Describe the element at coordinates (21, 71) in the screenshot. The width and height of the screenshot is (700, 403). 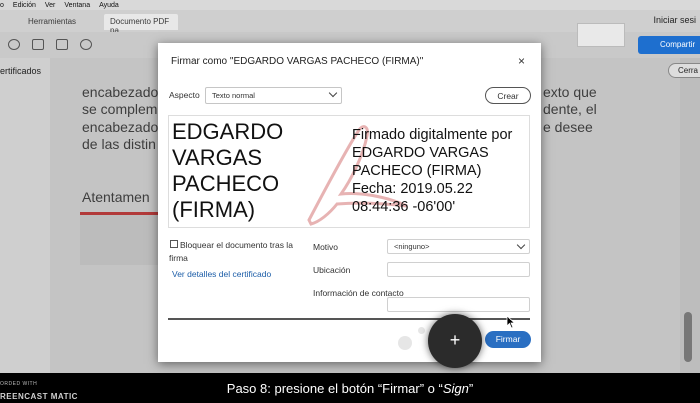
I see `certificates-label: ertificados` at that location.